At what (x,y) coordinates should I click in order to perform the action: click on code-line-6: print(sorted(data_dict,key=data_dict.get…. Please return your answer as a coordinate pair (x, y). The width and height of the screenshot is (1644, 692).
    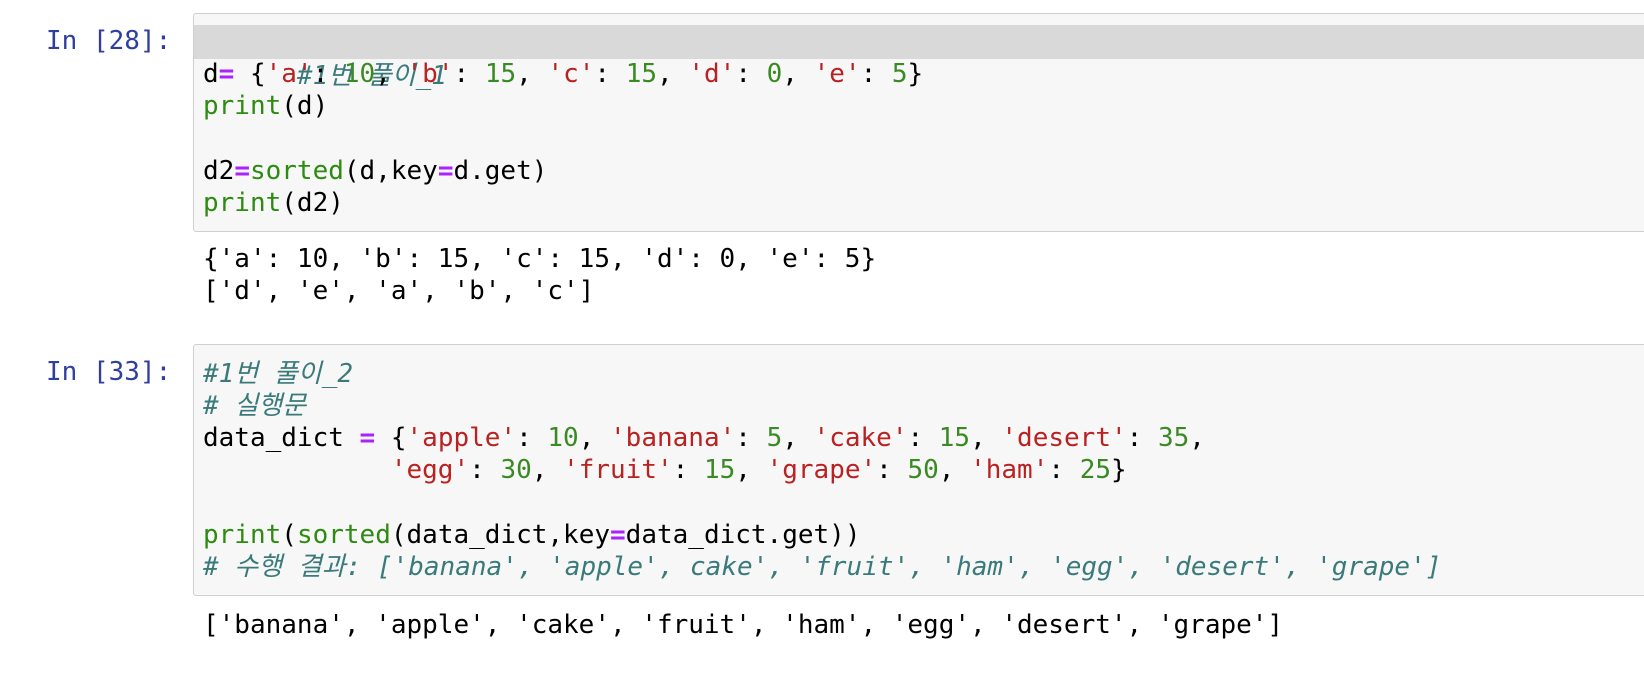
    Looking at the image, I should click on (532, 535).